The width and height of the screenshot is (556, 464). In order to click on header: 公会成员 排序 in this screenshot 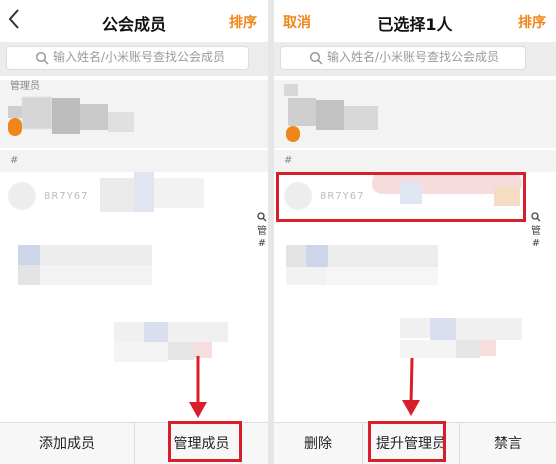, I will do `click(134, 21)`.